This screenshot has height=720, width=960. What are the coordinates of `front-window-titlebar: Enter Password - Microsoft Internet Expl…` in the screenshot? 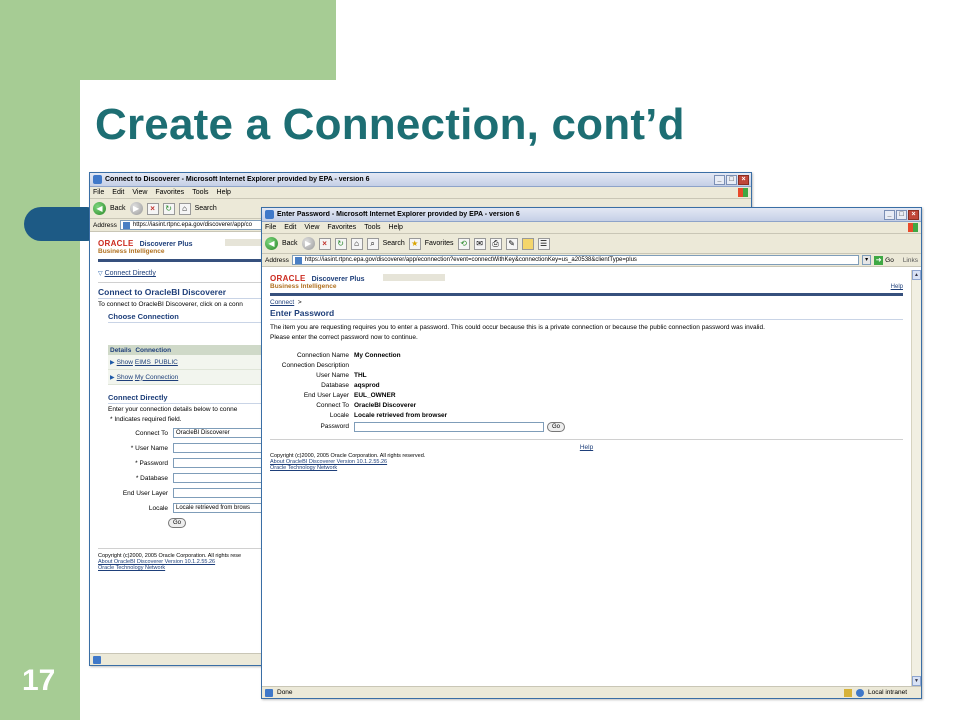 It's located at (591, 215).